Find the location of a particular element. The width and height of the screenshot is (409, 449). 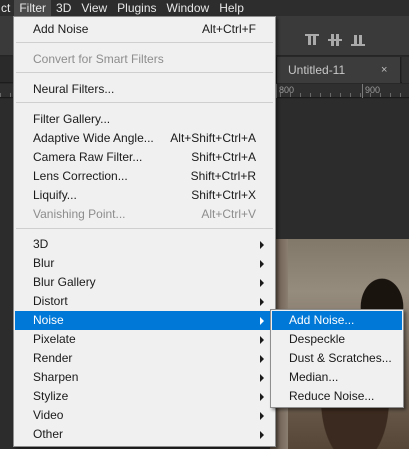

menu-filter: Filter is located at coordinates (33, 8).